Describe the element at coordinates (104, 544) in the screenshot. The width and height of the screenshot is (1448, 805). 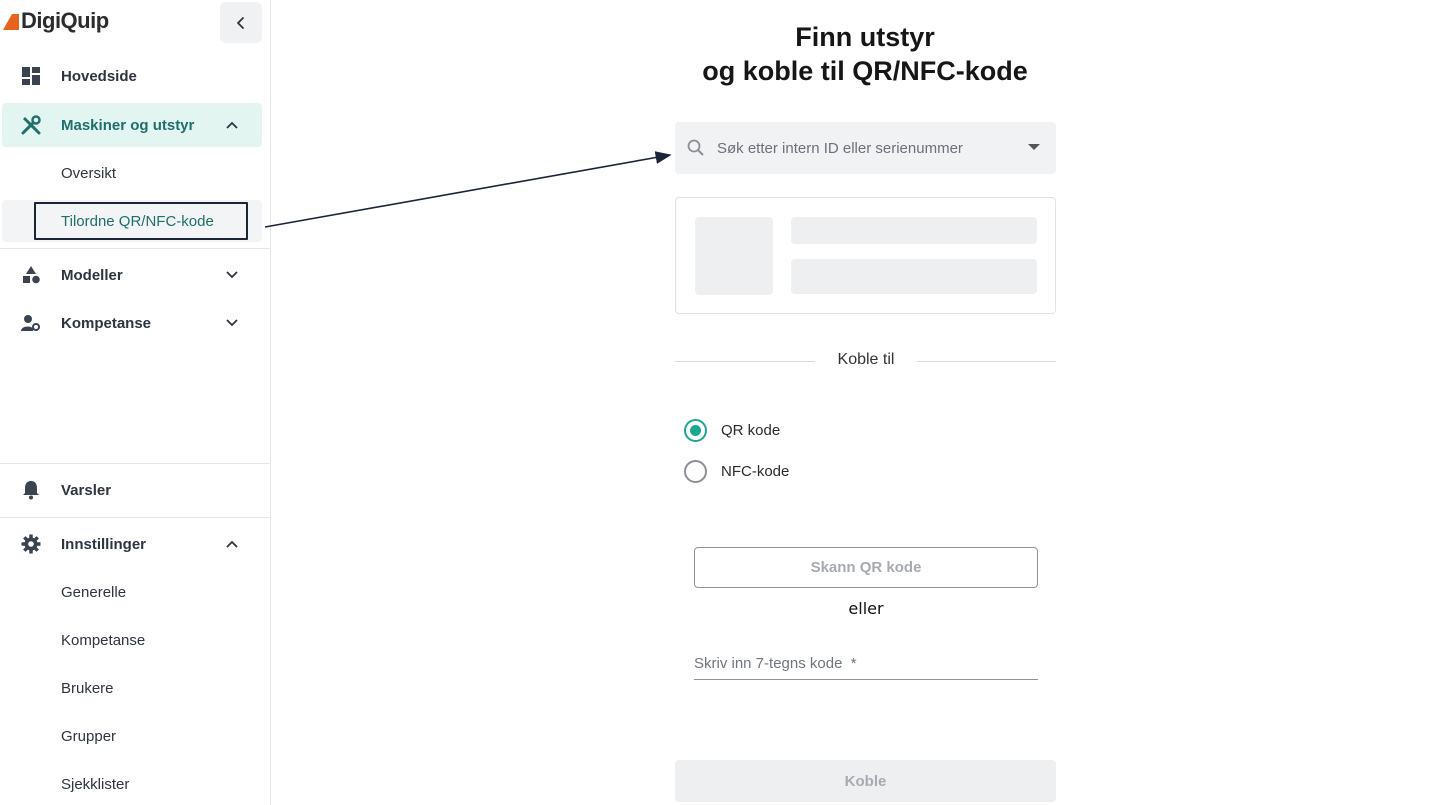
I see `sidebar-item-label: Innstillinger` at that location.